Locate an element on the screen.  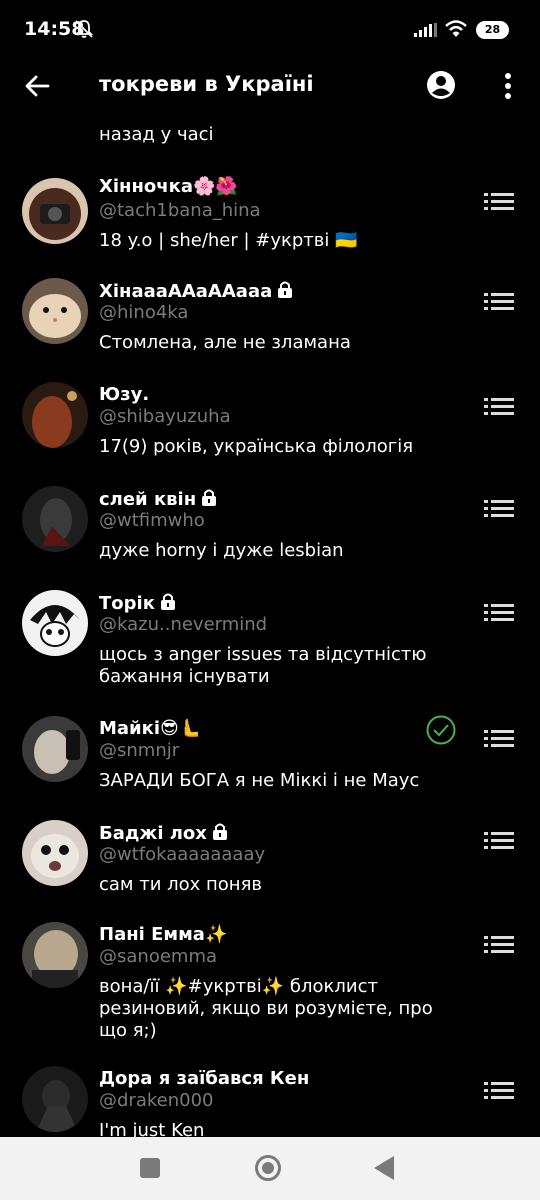
user-handle: @wtfimwho is located at coordinates (152, 520).